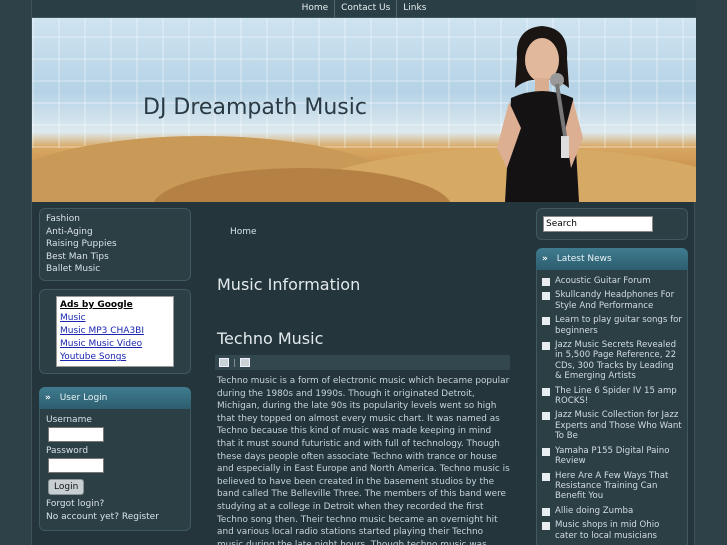  What do you see at coordinates (69, 420) in the screenshot?
I see `username-label: Username` at bounding box center [69, 420].